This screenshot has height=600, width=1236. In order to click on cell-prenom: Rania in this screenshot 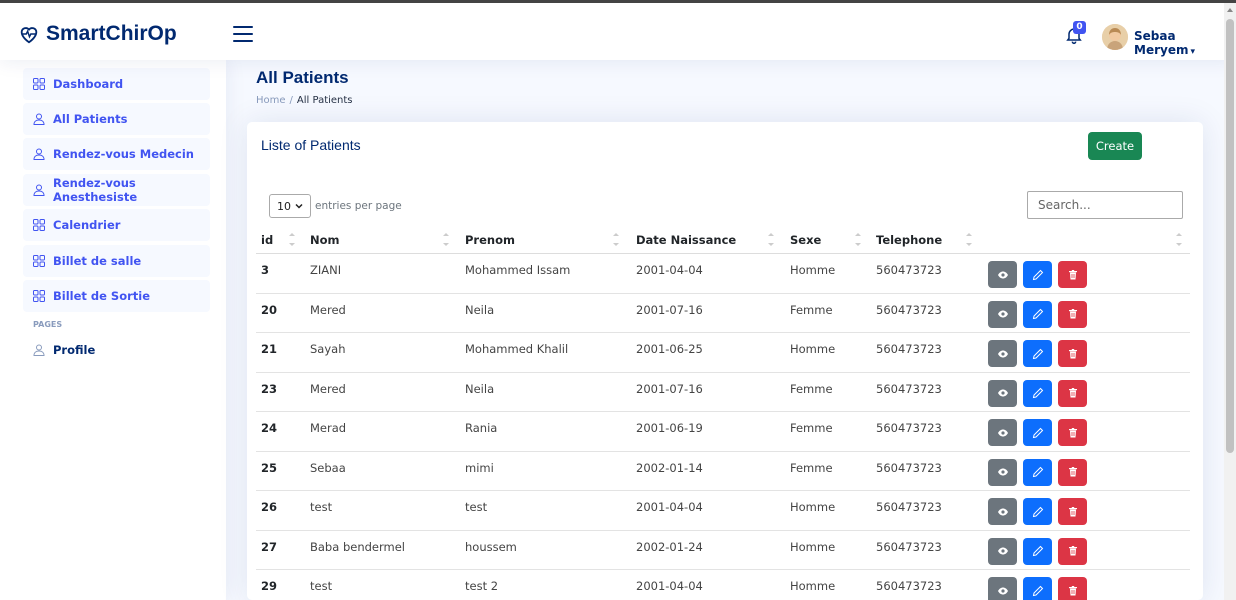, I will do `click(481, 428)`.